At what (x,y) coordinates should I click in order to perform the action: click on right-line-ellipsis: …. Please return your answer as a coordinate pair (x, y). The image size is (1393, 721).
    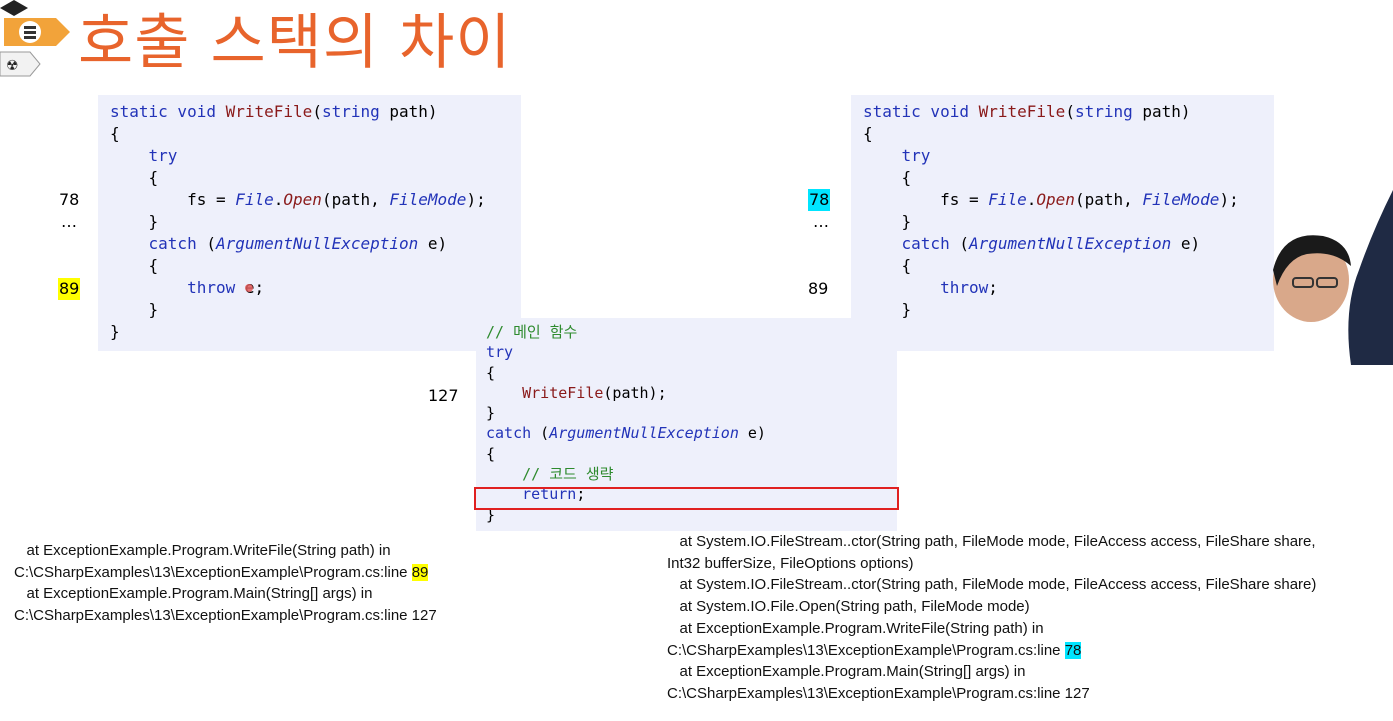
    Looking at the image, I should click on (821, 221).